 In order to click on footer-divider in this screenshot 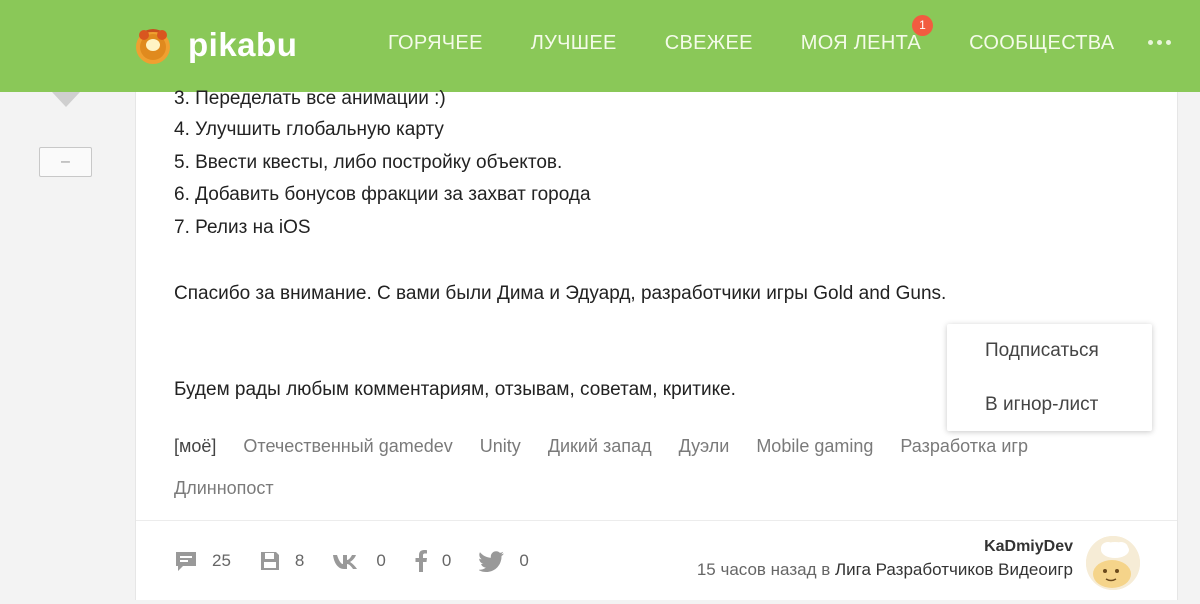, I will do `click(656, 520)`.